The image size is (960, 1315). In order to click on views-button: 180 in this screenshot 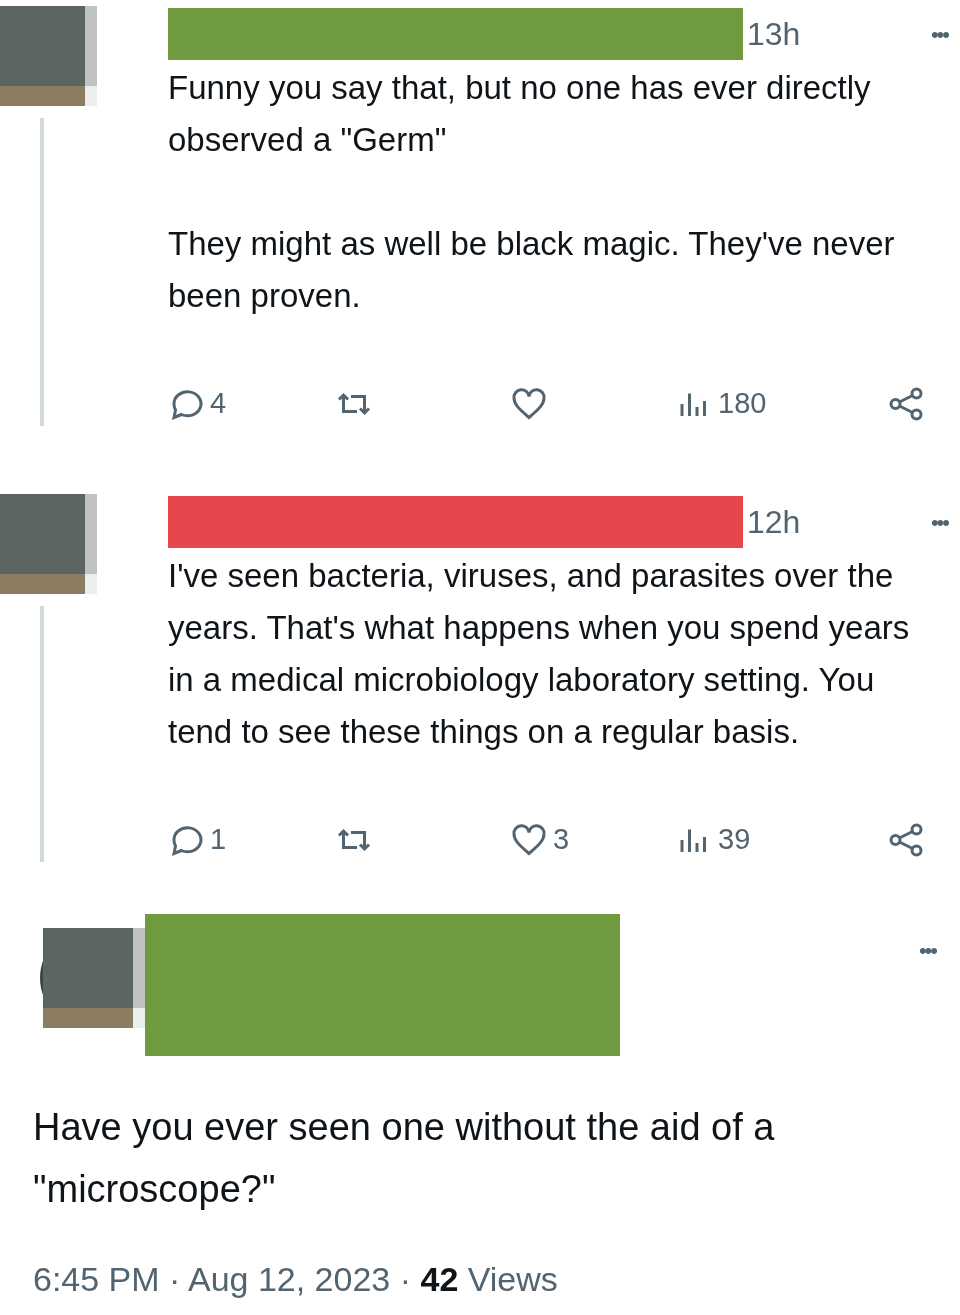, I will do `click(782, 404)`.